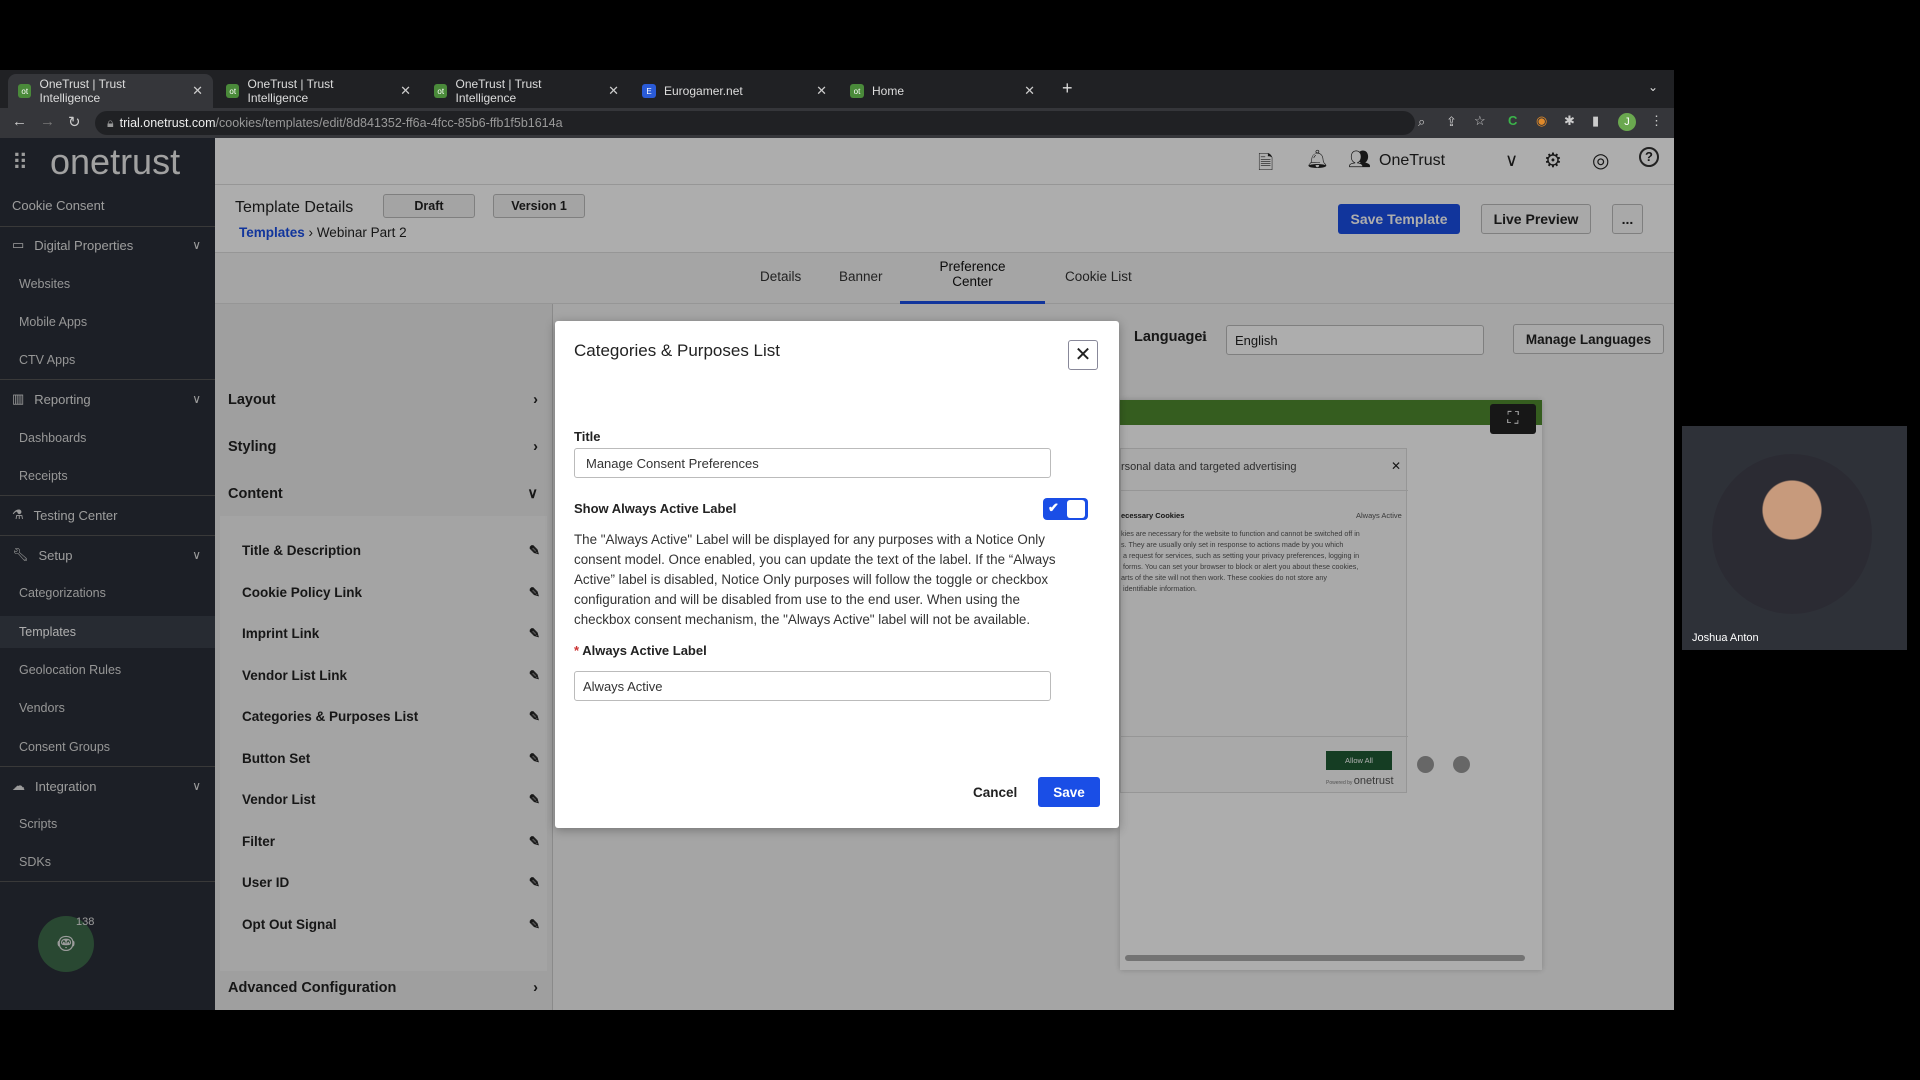 The image size is (1920, 1080). Describe the element at coordinates (110, 122) in the screenshot. I see `lock-icon: 🔒︎` at that location.